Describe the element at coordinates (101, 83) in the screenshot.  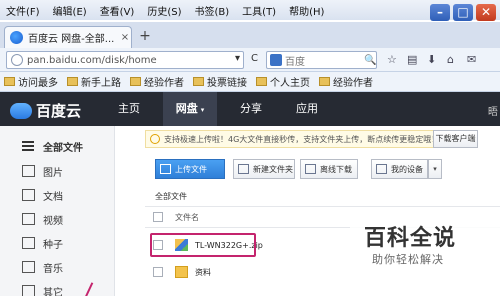
I see `bookmark-label: 新手上路` at that location.